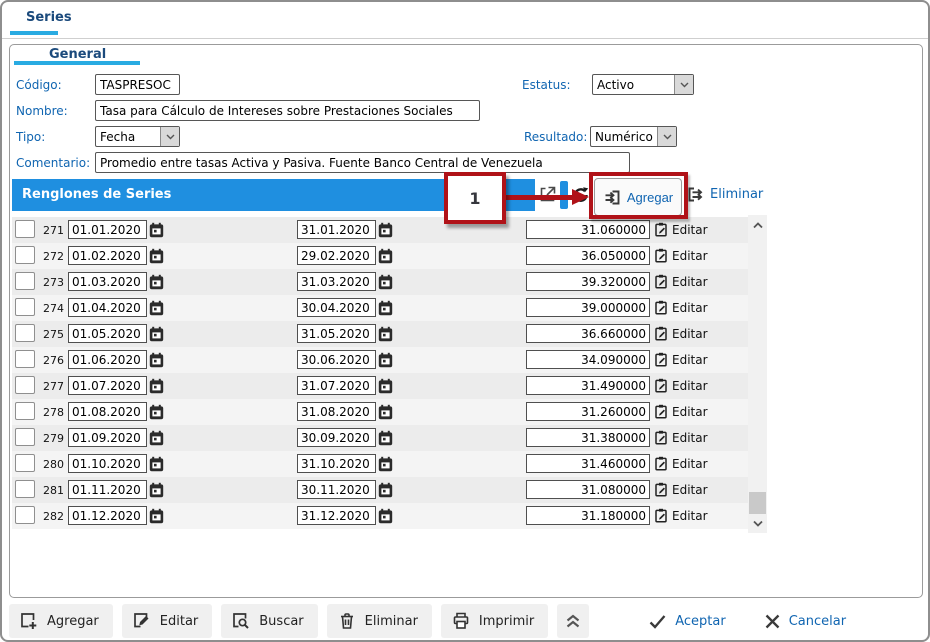  Describe the element at coordinates (269, 621) in the screenshot. I see `toolbar-buscar-button: Buscar` at that location.